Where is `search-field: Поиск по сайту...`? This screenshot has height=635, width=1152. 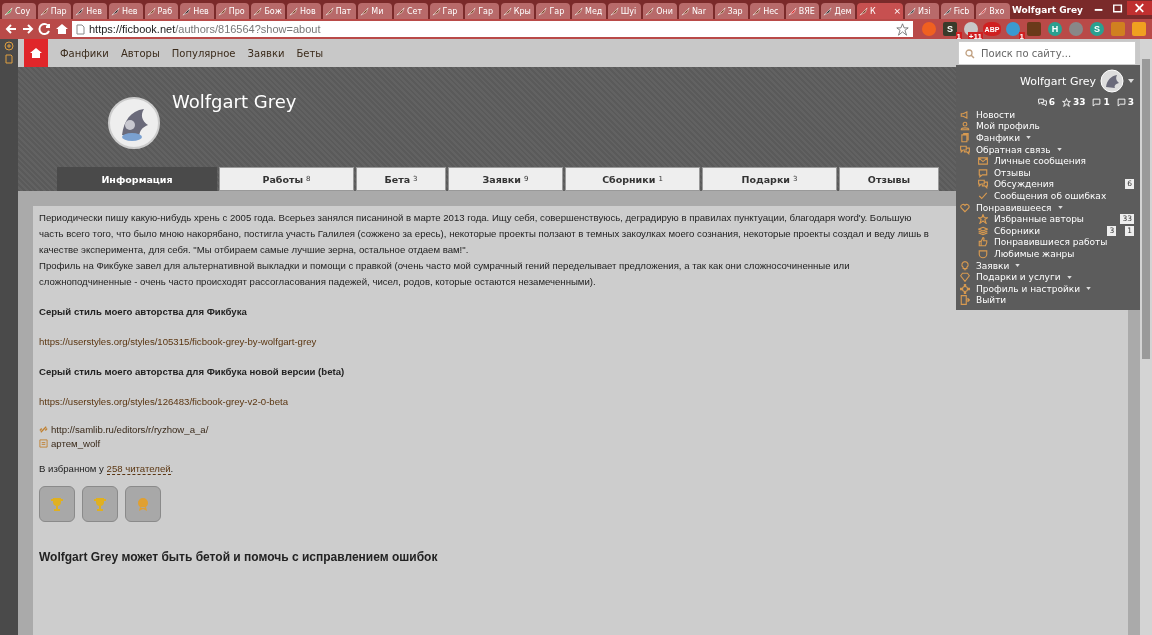
search-field: Поиск по сайту... is located at coordinates (1047, 53).